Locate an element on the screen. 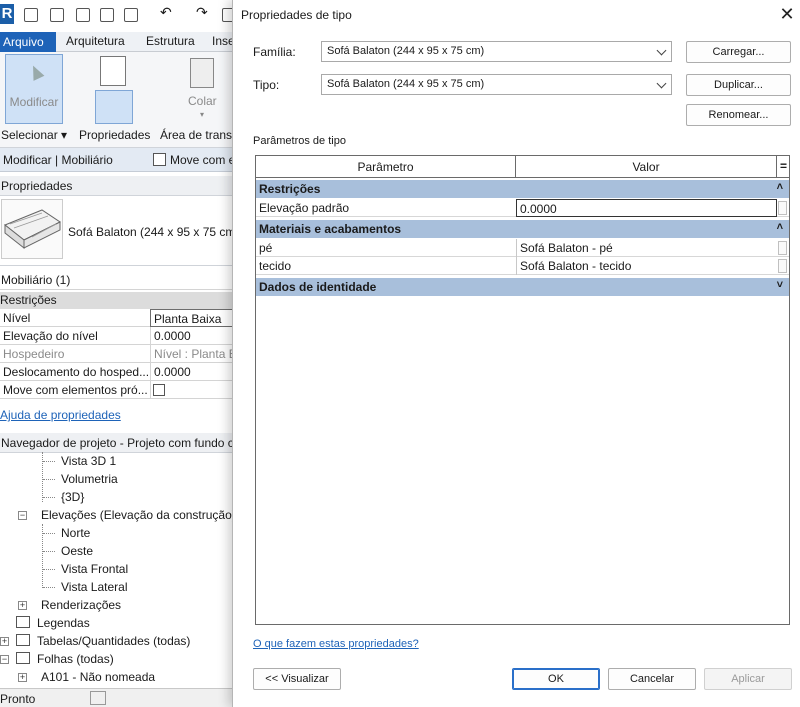 Image resolution: width=800 pixels, height=707 pixels. help-link: O que fazem estas propriedades? is located at coordinates (336, 644).